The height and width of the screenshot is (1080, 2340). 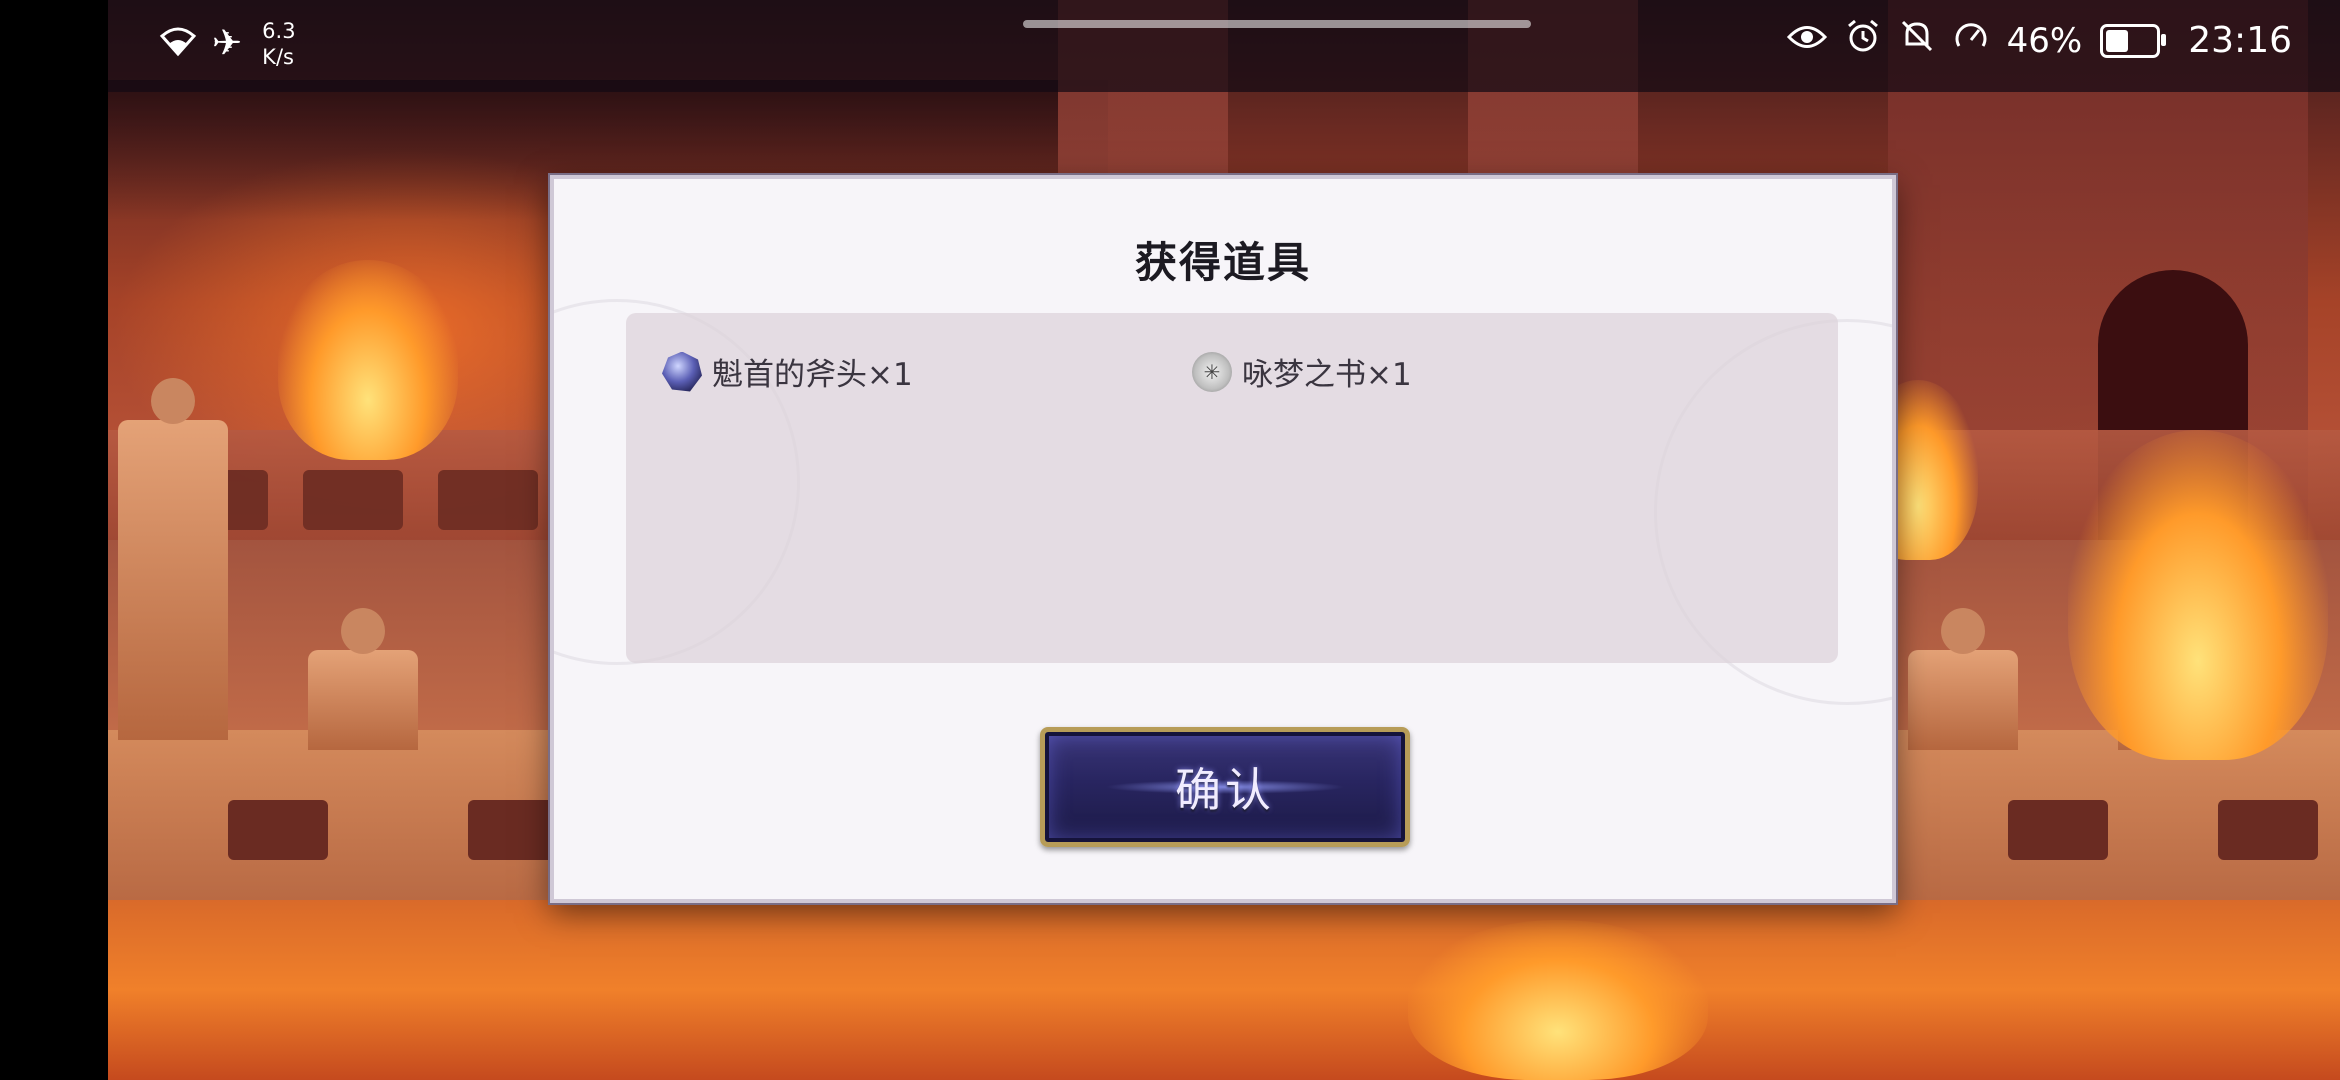 I want to click on left-black-bar, so click(x=54, y=540).